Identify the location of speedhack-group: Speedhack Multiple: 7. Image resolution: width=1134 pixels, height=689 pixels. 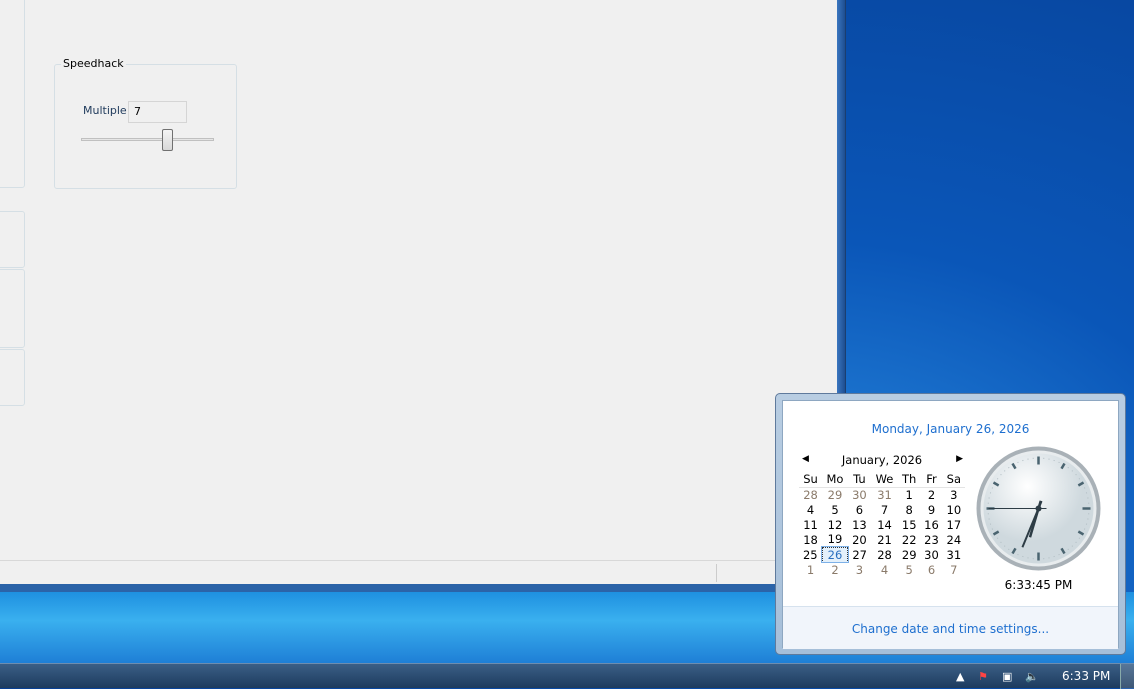
(145, 126).